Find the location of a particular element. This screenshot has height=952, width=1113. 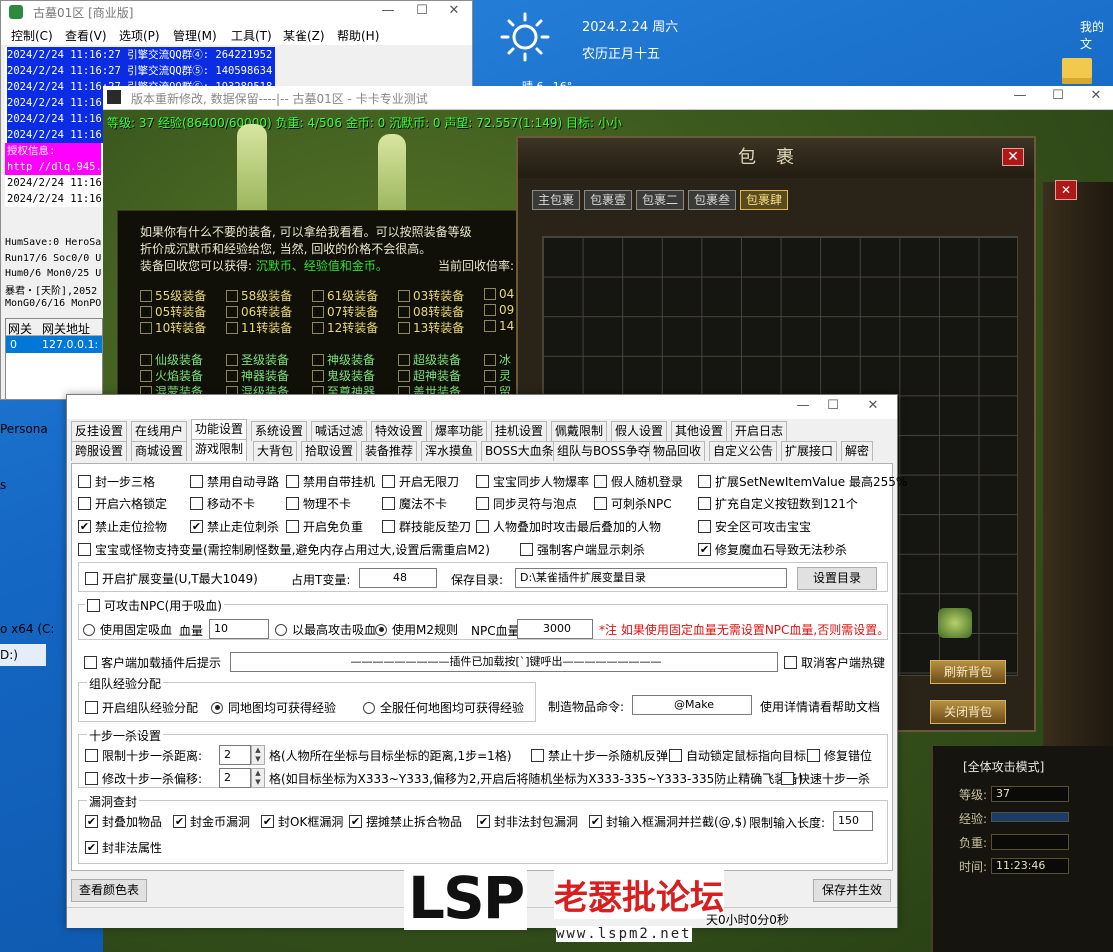

check-auto-lock-target: 自动锁定鼠标指向目标 is located at coordinates (737, 755).